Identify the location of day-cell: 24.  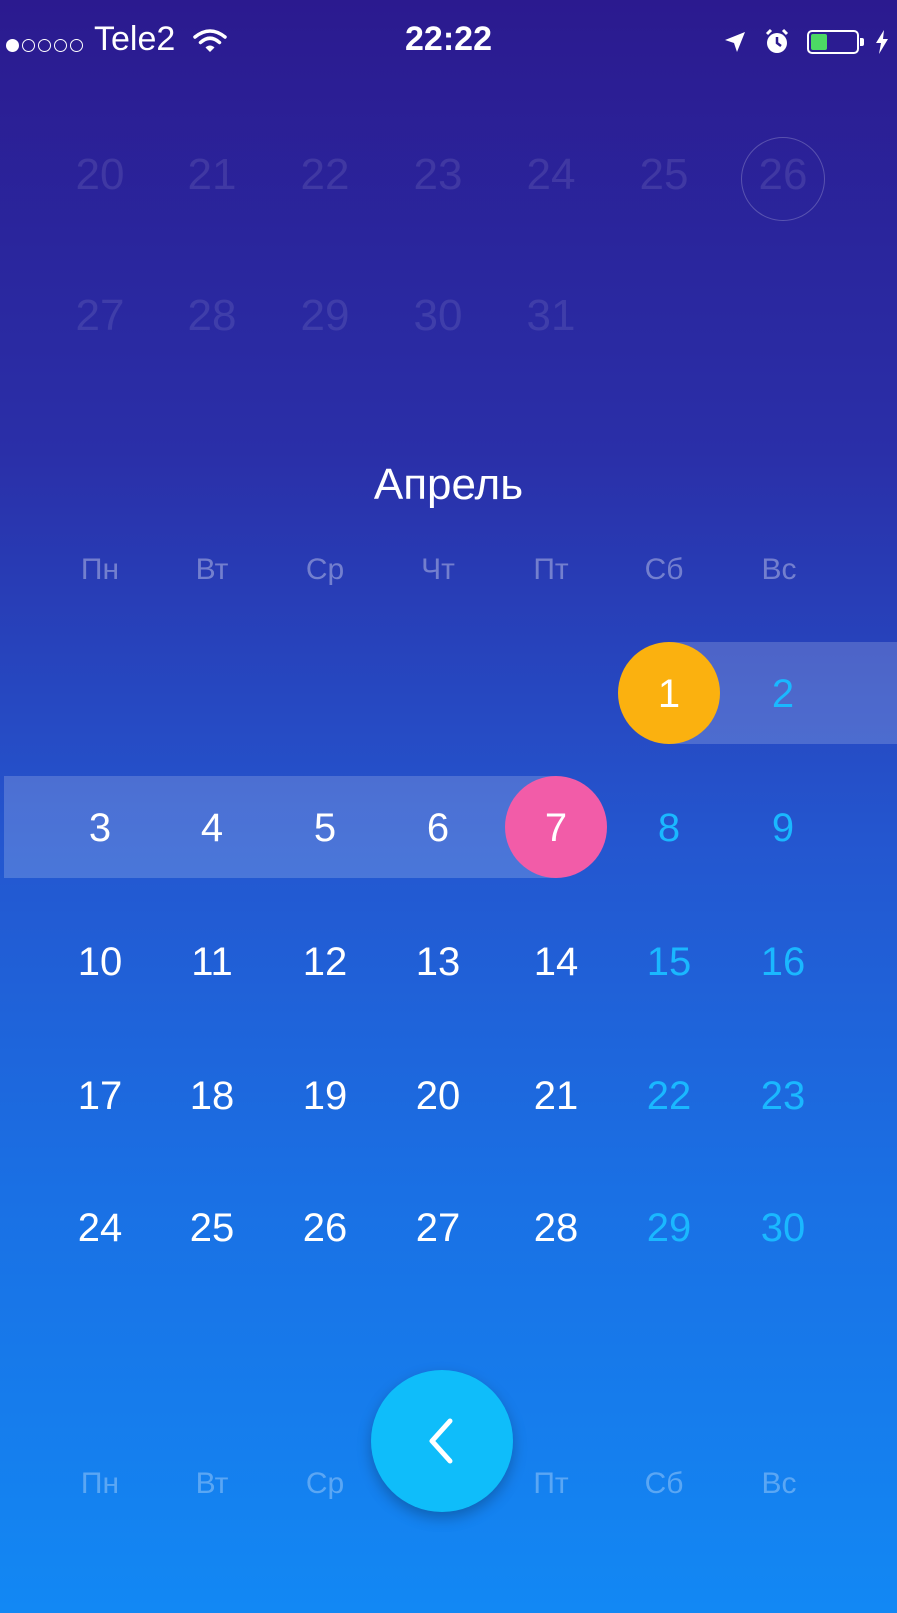
(100, 1228).